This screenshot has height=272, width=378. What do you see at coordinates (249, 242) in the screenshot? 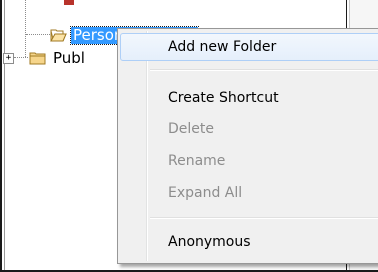
I see `menu-item-anonymous: Anonymous` at bounding box center [249, 242].